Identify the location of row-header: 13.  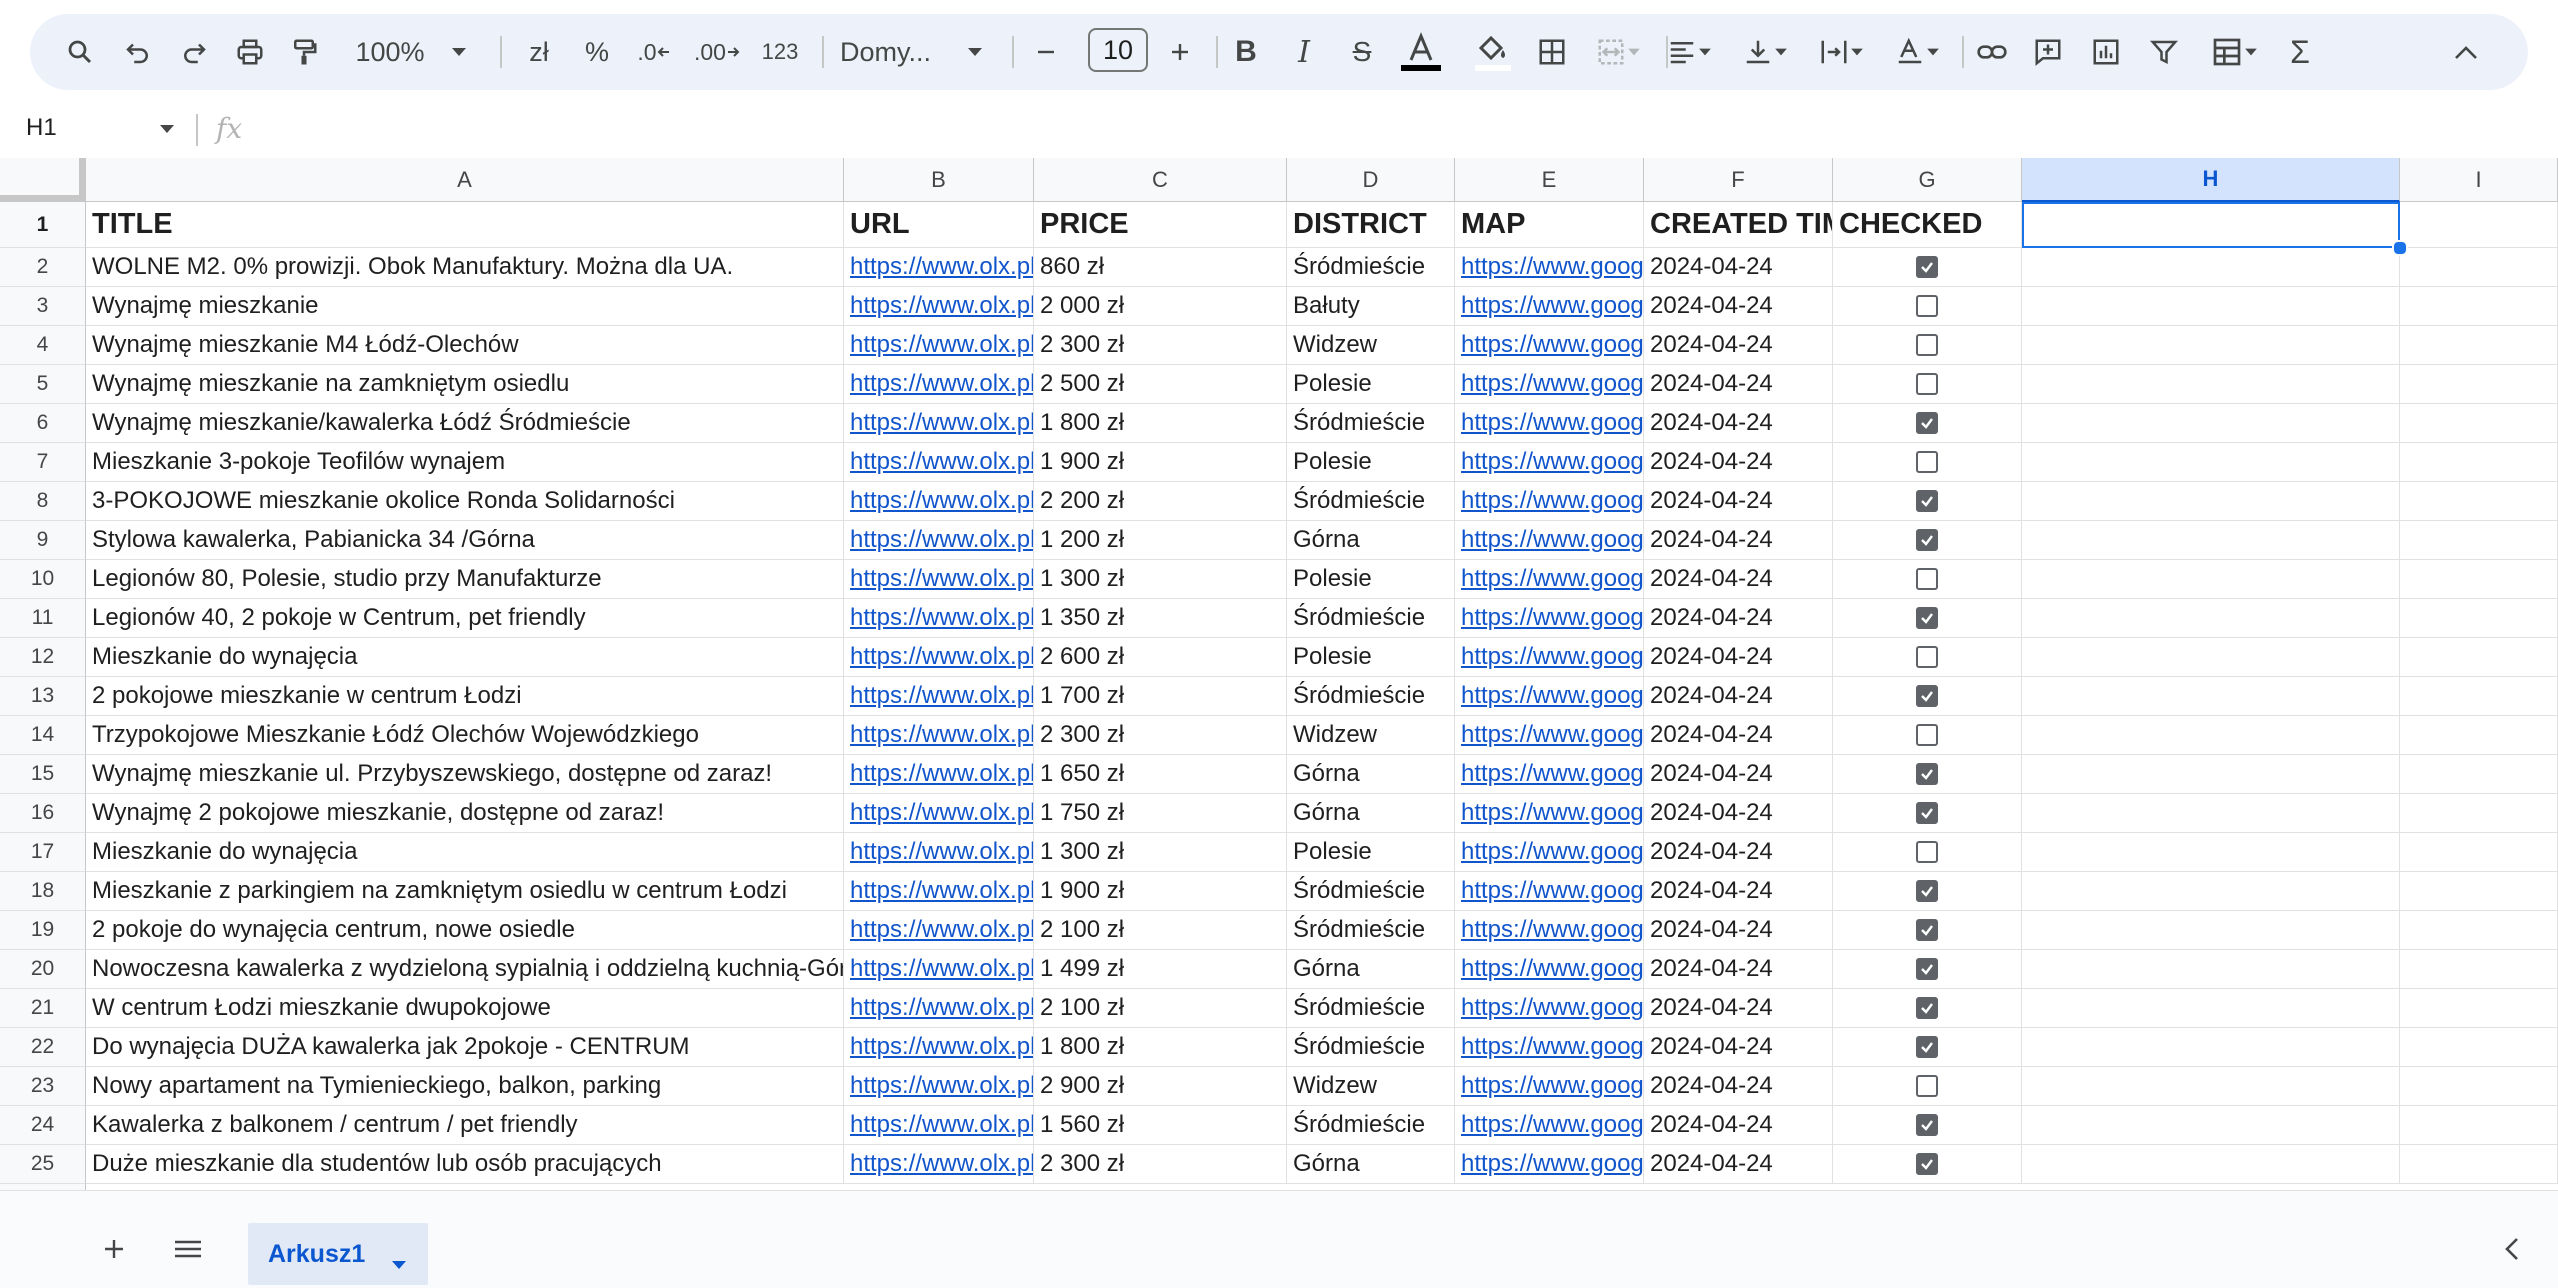
(43, 696).